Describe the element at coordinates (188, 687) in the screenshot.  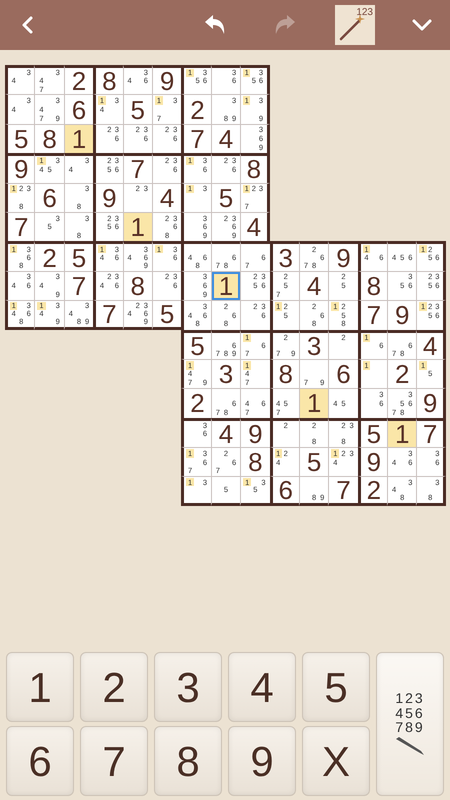
I see `digit-key: 3` at that location.